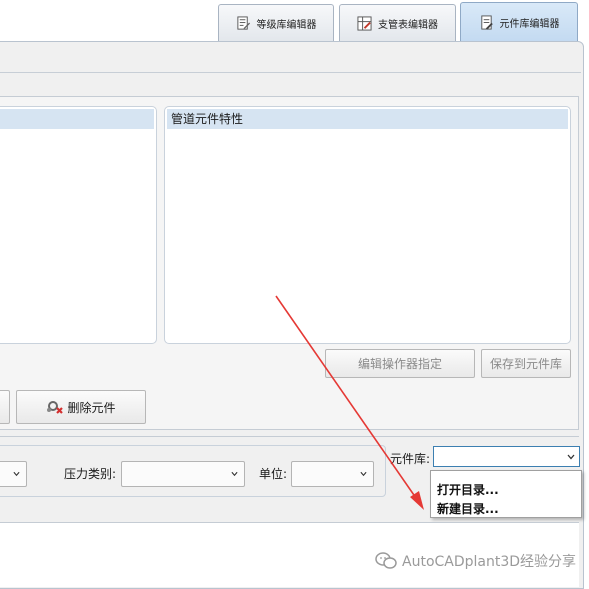 The image size is (589, 589). Describe the element at coordinates (55, 407) in the screenshot. I see `delete-component-icon` at that location.